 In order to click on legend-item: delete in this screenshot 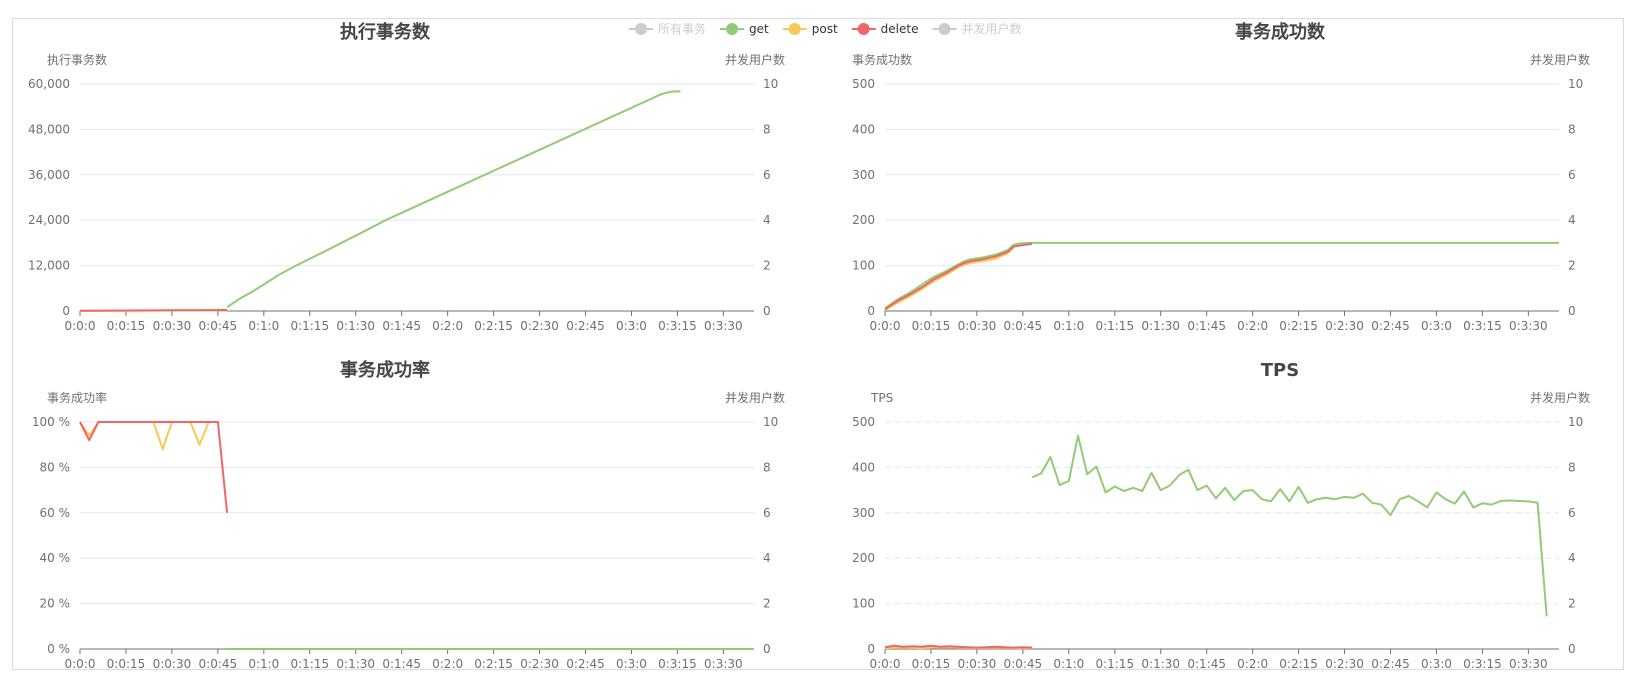, I will do `click(885, 29)`.